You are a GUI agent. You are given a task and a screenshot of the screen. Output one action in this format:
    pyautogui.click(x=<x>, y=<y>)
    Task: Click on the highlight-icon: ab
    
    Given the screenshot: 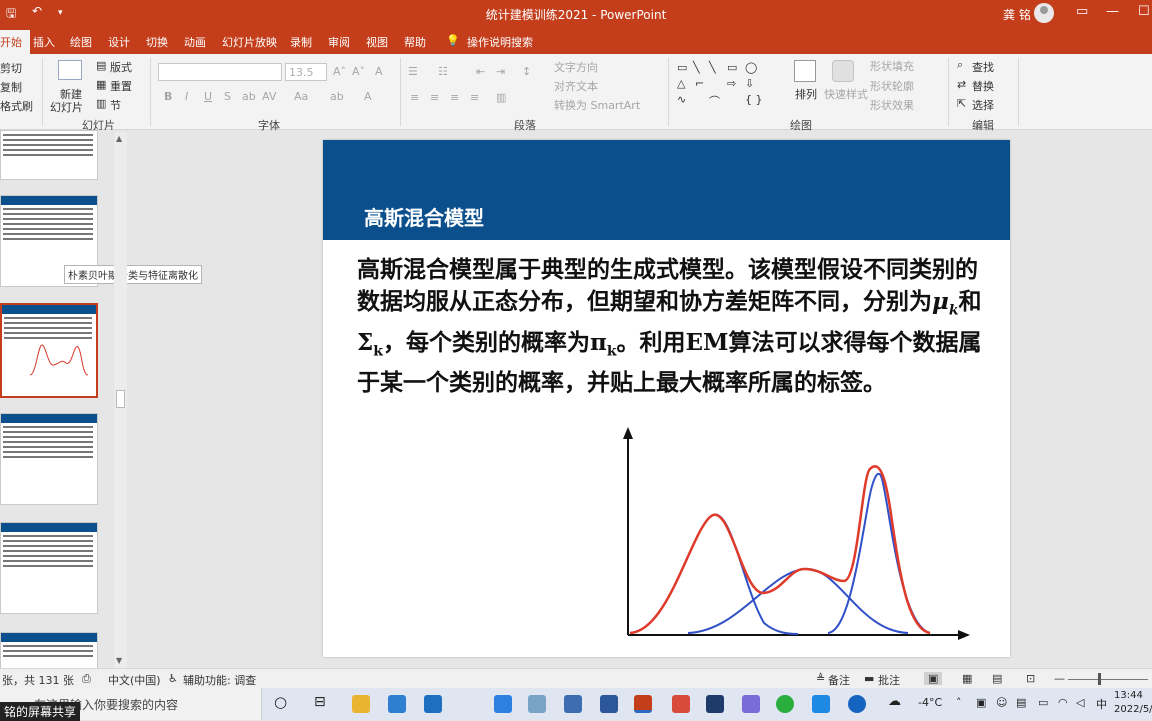 What is the action you would take?
    pyautogui.click(x=337, y=96)
    